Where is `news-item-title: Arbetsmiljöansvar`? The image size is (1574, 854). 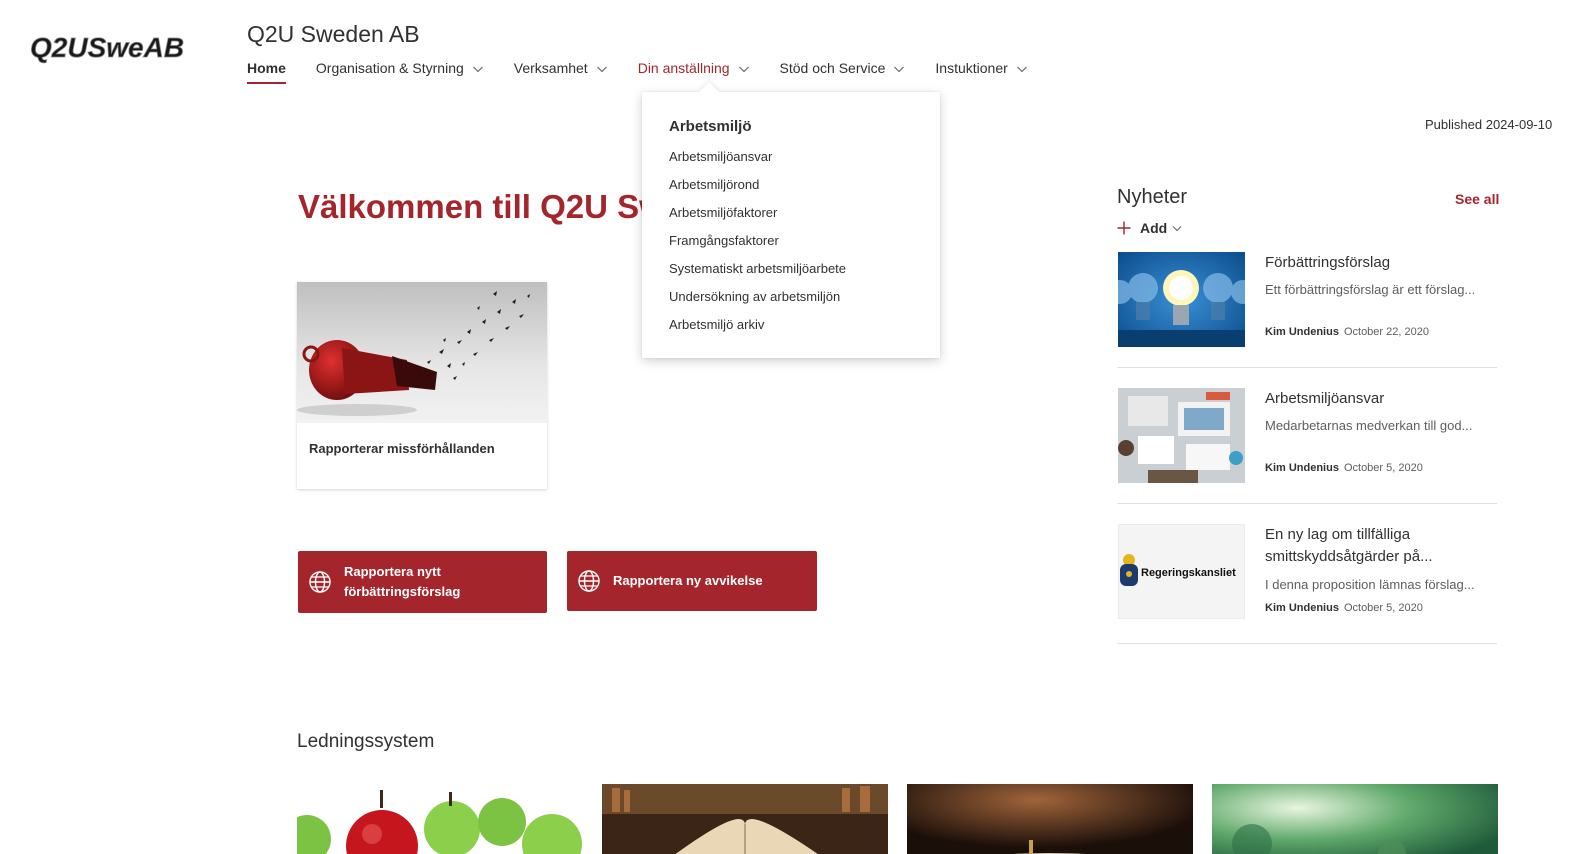
news-item-title: Arbetsmiljöansvar is located at coordinates (1382, 399).